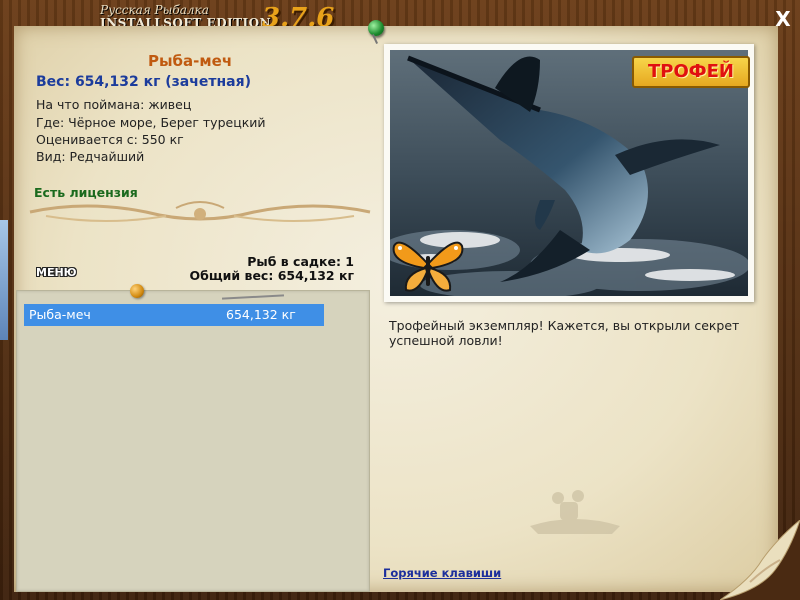 Image resolution: width=800 pixels, height=600 pixels. What do you see at coordinates (137, 291) in the screenshot?
I see `orange-pin-icon` at bounding box center [137, 291].